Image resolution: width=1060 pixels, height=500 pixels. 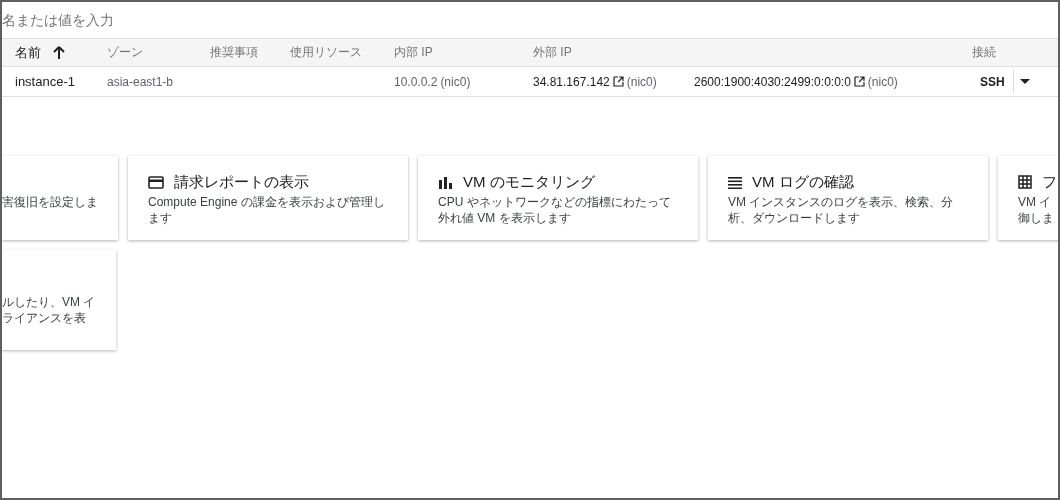 What do you see at coordinates (140, 81) in the screenshot?
I see `table-cell: asia-east1-b` at bounding box center [140, 81].